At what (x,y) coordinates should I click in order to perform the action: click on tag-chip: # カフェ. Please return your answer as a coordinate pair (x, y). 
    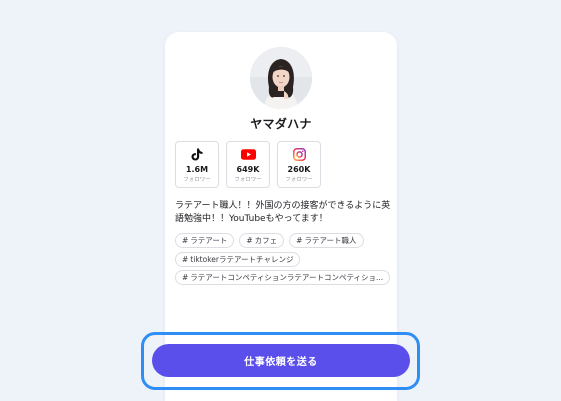
    Looking at the image, I should click on (262, 240).